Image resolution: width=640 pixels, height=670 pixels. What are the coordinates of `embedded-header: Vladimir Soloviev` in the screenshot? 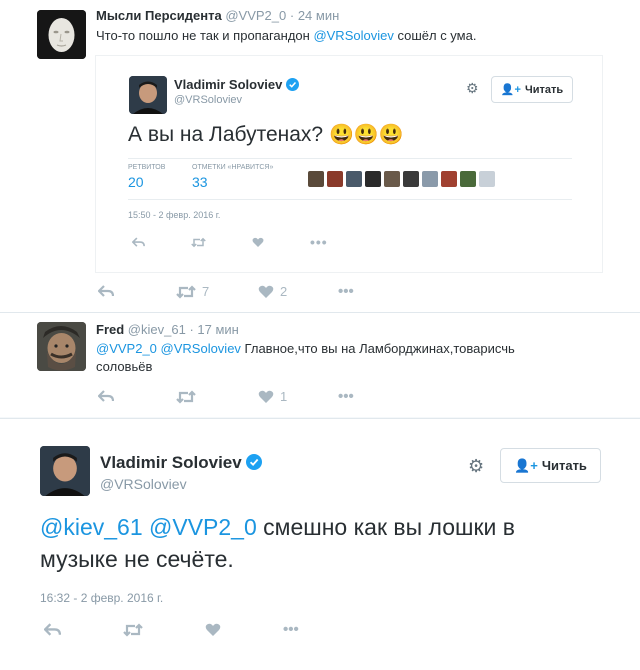 It's located at (236, 85).